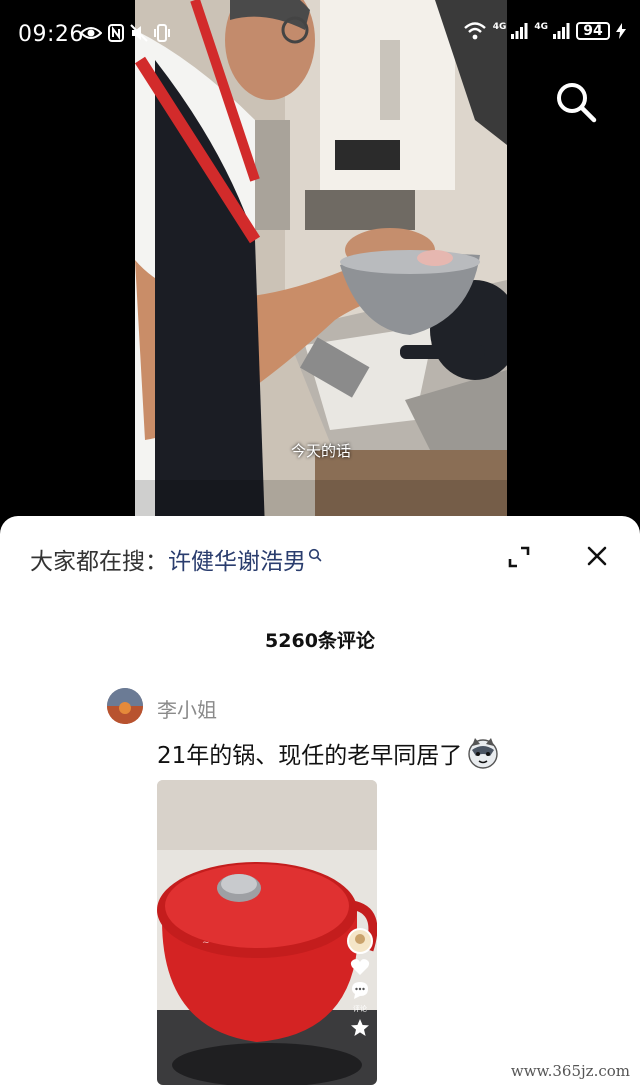  I want to click on status-bar: 09:26 4G 4G 94, so click(320, 36).